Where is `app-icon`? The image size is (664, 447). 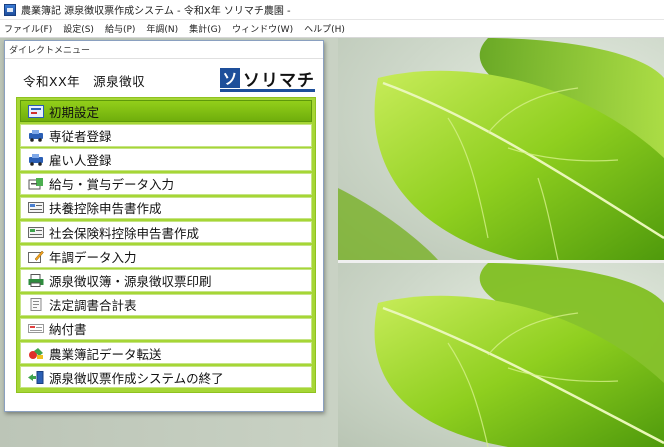 app-icon is located at coordinates (10, 9).